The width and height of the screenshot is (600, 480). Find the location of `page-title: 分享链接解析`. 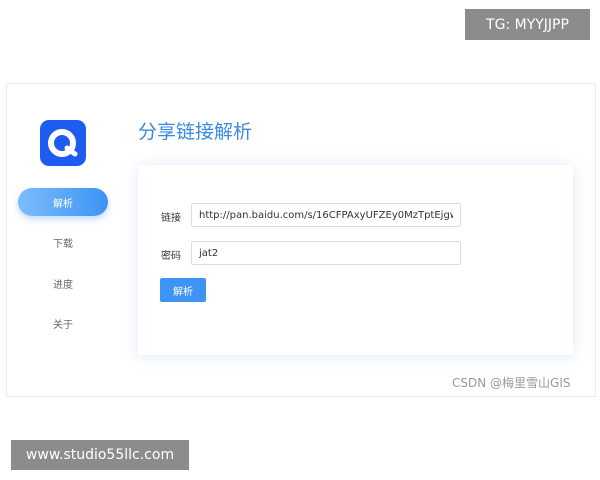

page-title: 分享链接解析 is located at coordinates (195, 132).